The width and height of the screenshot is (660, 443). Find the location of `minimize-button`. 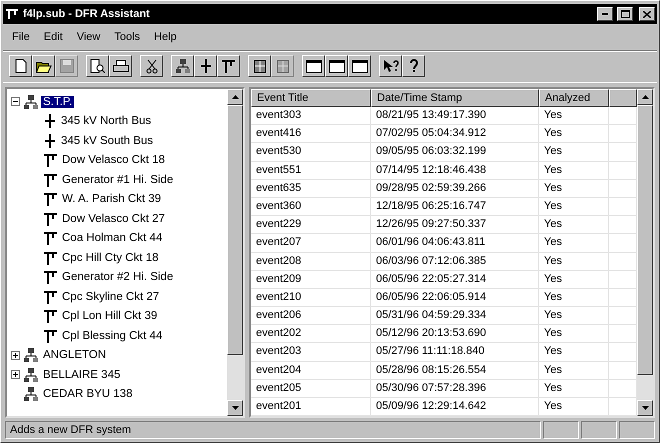

minimize-button is located at coordinates (605, 14).